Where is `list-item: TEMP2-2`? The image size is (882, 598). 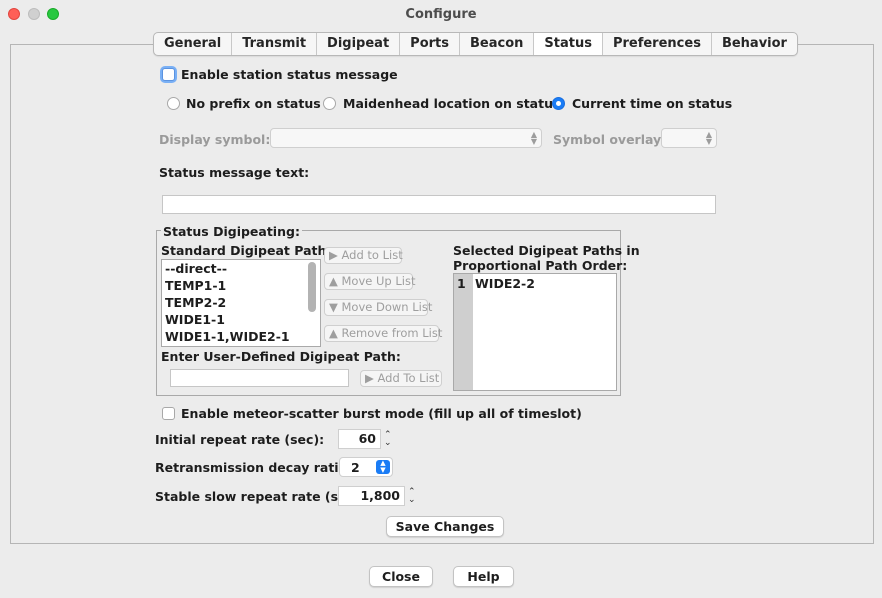 list-item: TEMP2-2 is located at coordinates (241, 302).